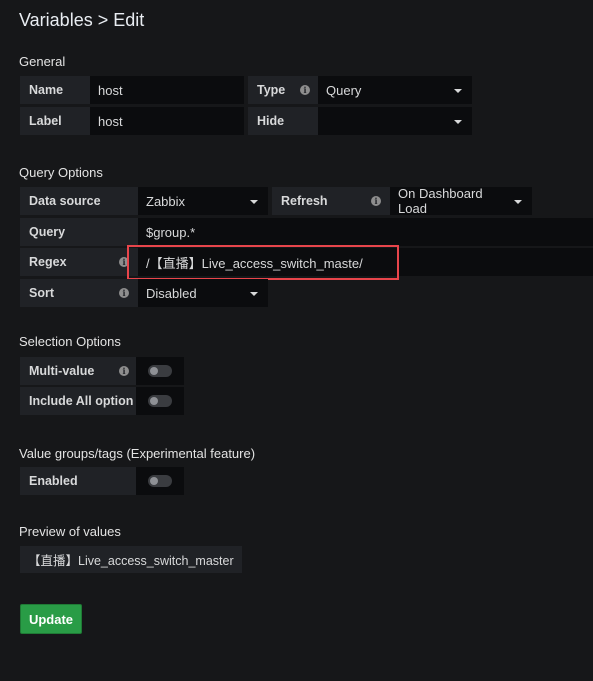 Image resolution: width=593 pixels, height=681 pixels. I want to click on regex-label: Regex i, so click(79, 262).